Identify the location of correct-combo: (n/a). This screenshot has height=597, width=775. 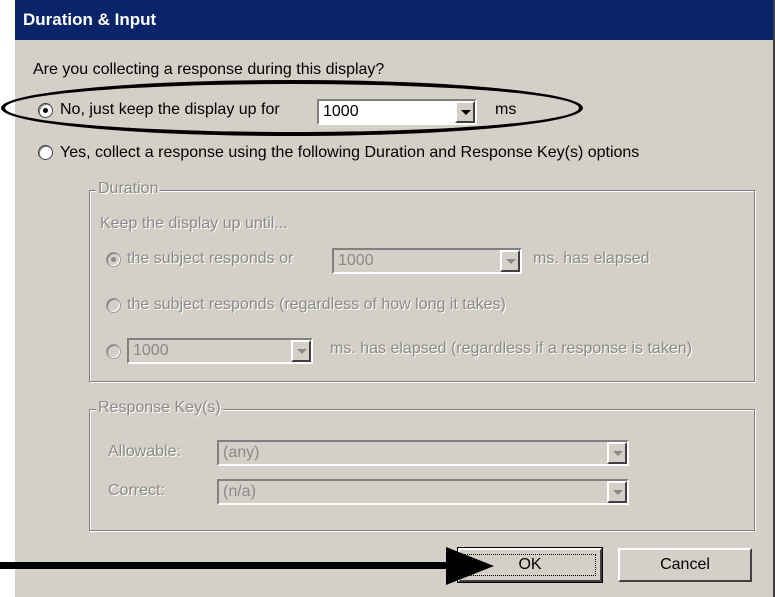
(423, 492).